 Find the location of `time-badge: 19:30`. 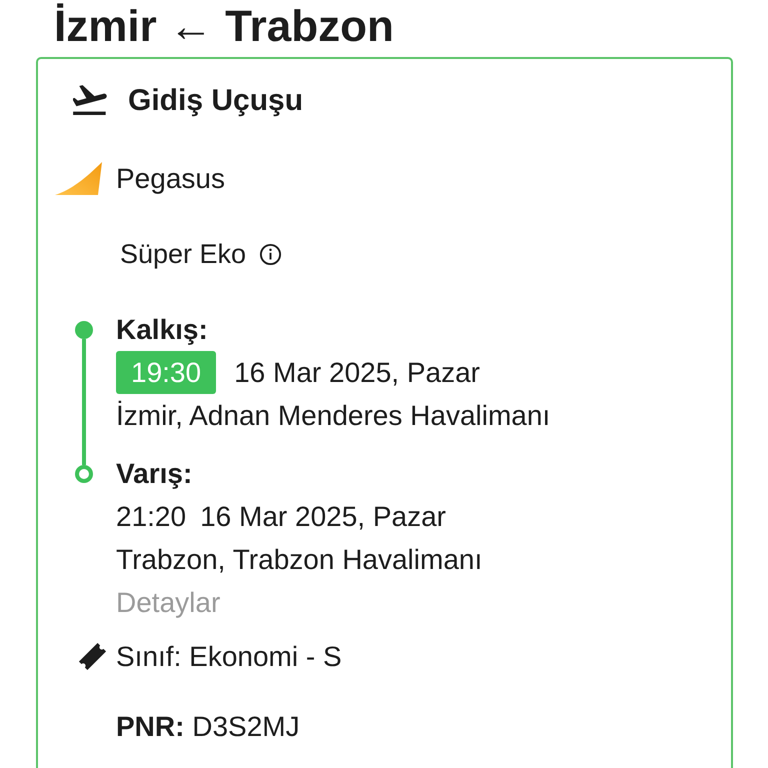

time-badge: 19:30 is located at coordinates (166, 372).